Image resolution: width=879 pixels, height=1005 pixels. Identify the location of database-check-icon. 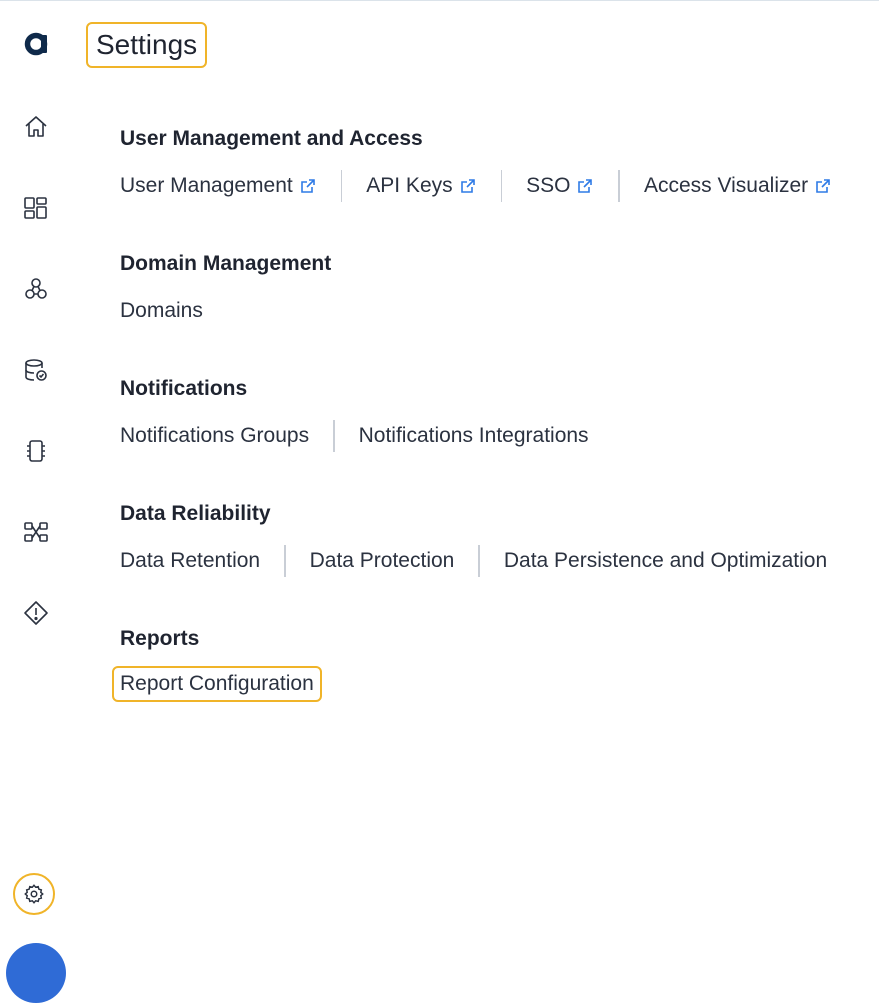
(36, 370).